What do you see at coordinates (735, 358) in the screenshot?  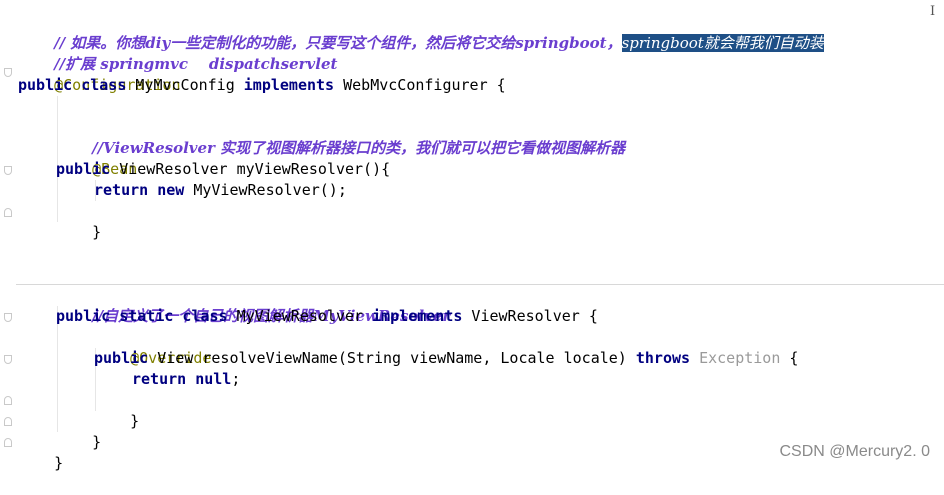 I see `unused-exception-text: Exception` at bounding box center [735, 358].